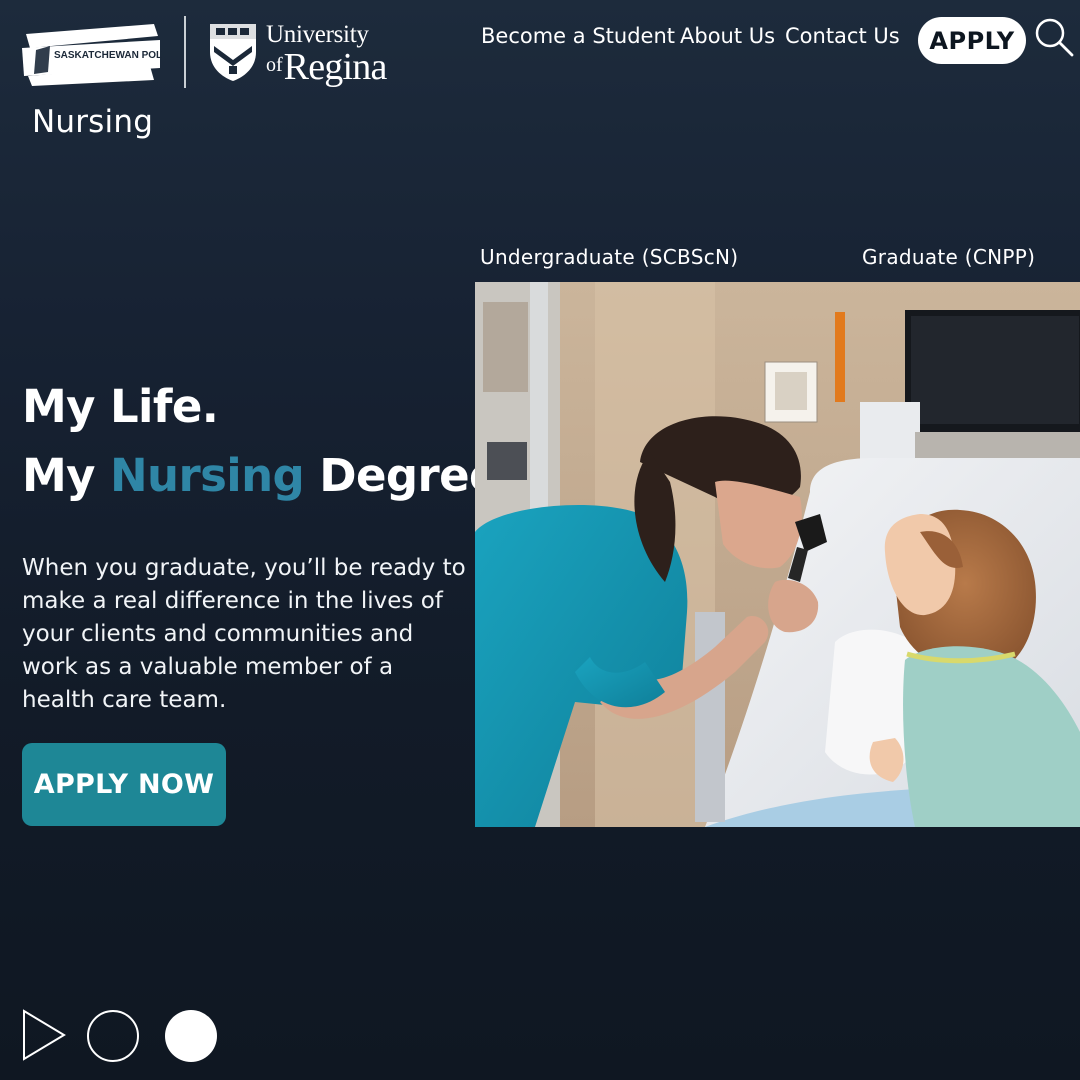 Image resolution: width=1080 pixels, height=1080 pixels. Describe the element at coordinates (948, 257) in the screenshot. I see `tab-graduate: Graduate (CNPP)` at that location.